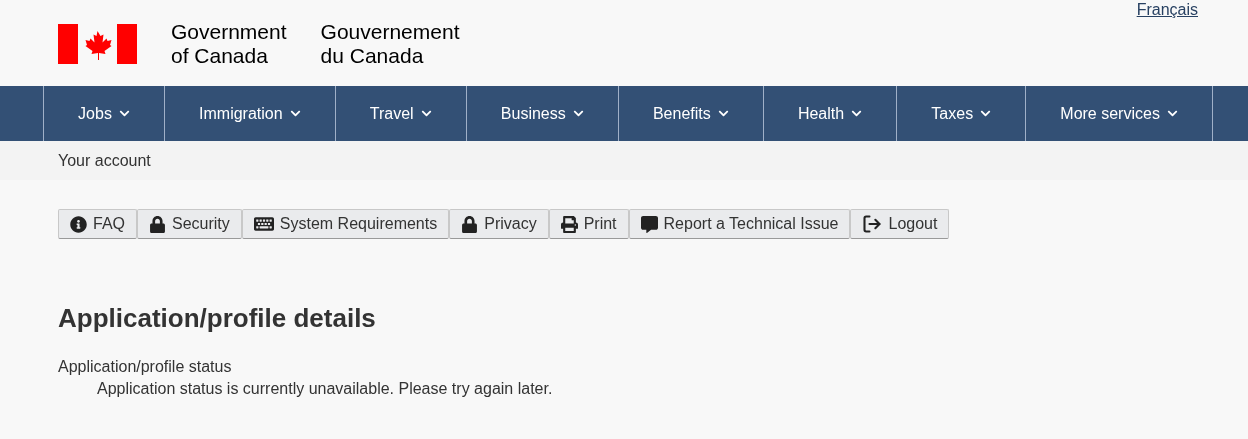 The image size is (1248, 439). I want to click on page-heading: Application/profile details, so click(217, 318).